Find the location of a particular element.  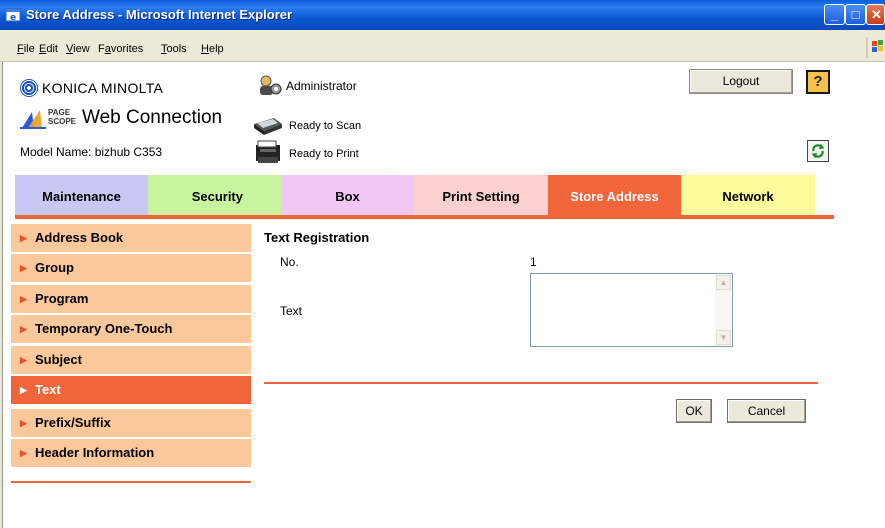

menu-file-label: ile is located at coordinates (29, 49).